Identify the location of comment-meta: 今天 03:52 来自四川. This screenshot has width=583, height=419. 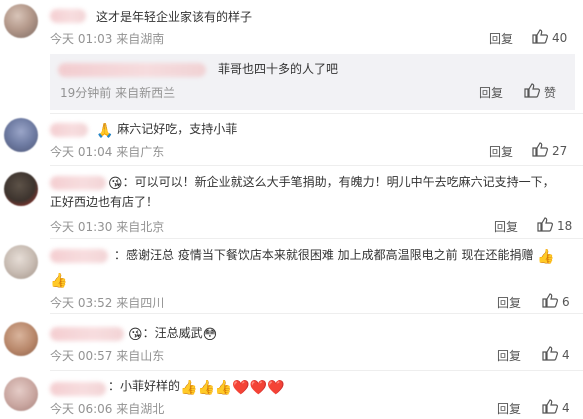
(107, 302).